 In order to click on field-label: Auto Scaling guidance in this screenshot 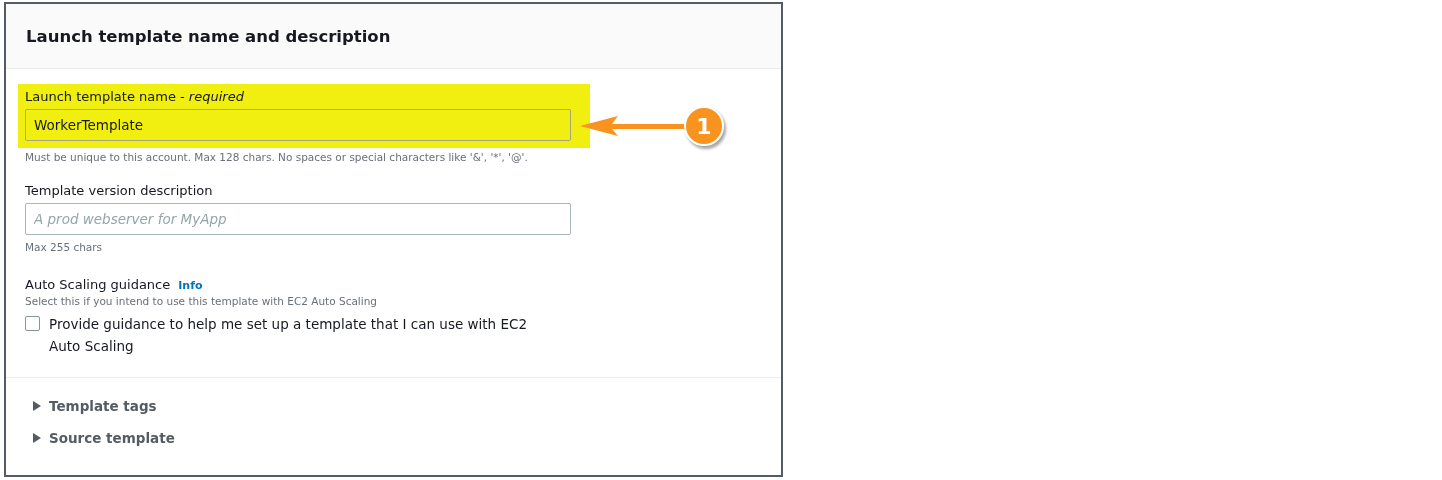, I will do `click(98, 284)`.